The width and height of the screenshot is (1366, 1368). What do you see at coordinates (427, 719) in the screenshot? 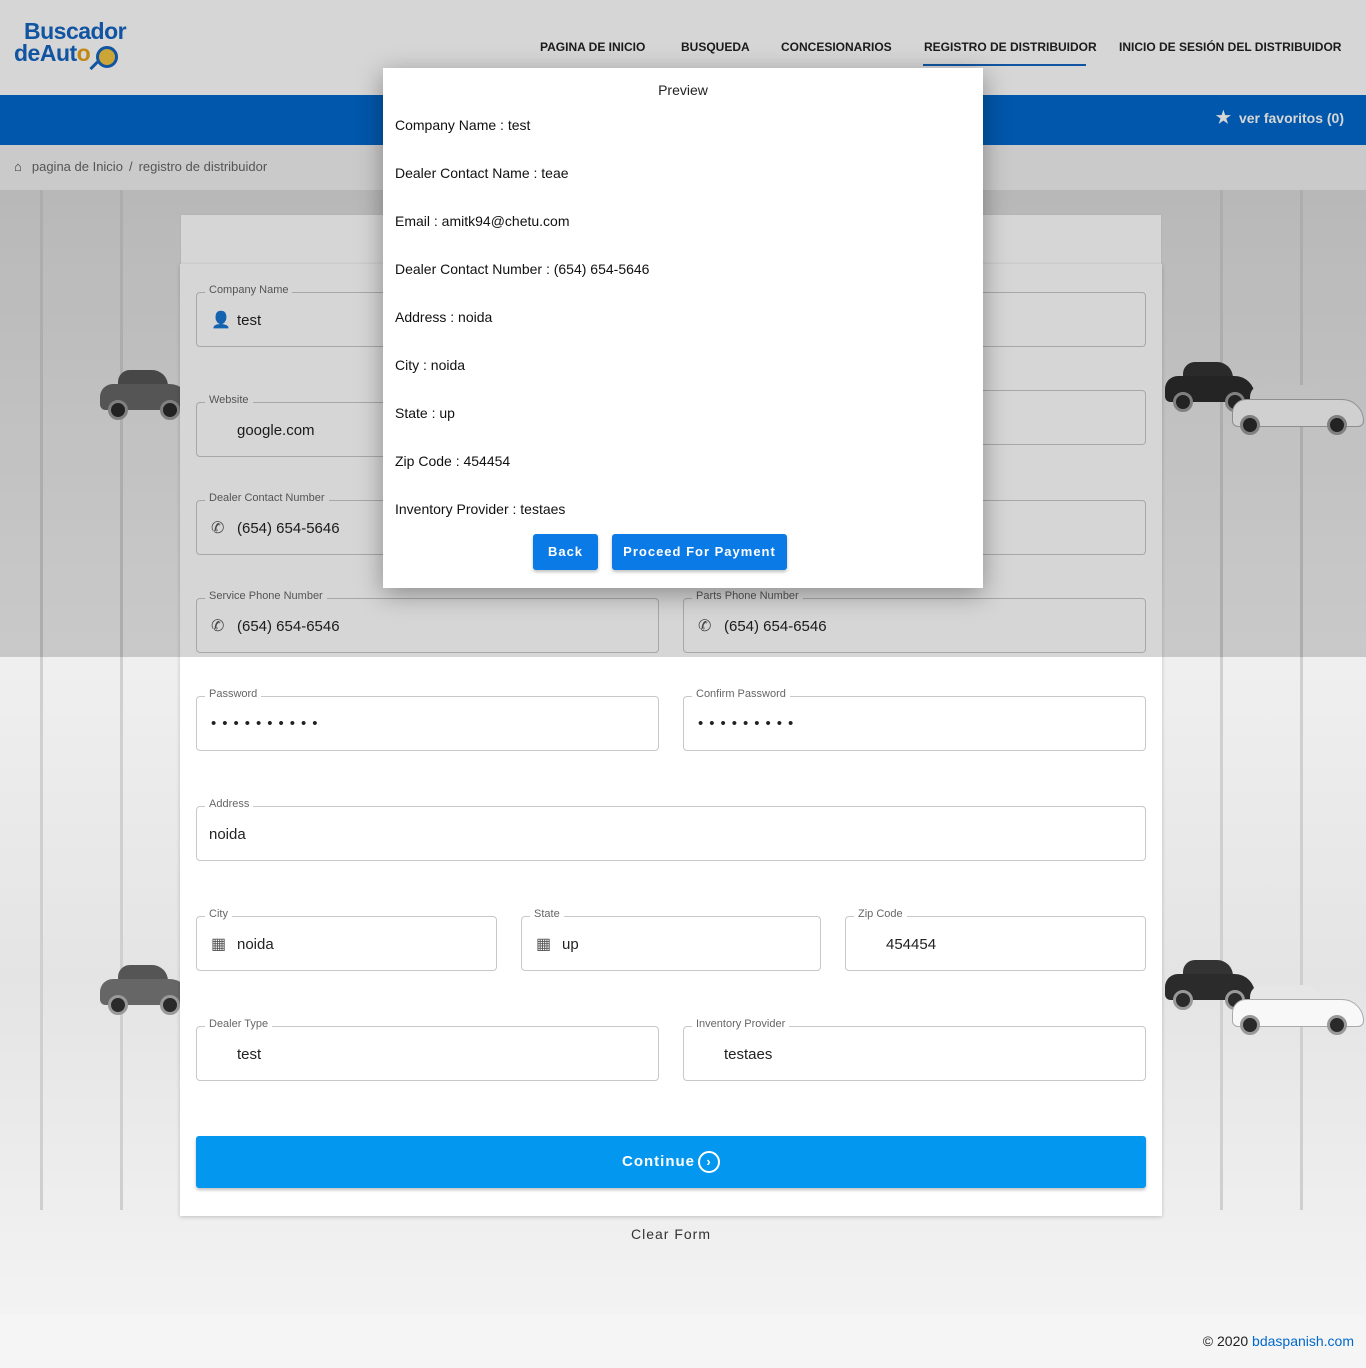
I see `password-field: Password ••••••••••` at bounding box center [427, 719].